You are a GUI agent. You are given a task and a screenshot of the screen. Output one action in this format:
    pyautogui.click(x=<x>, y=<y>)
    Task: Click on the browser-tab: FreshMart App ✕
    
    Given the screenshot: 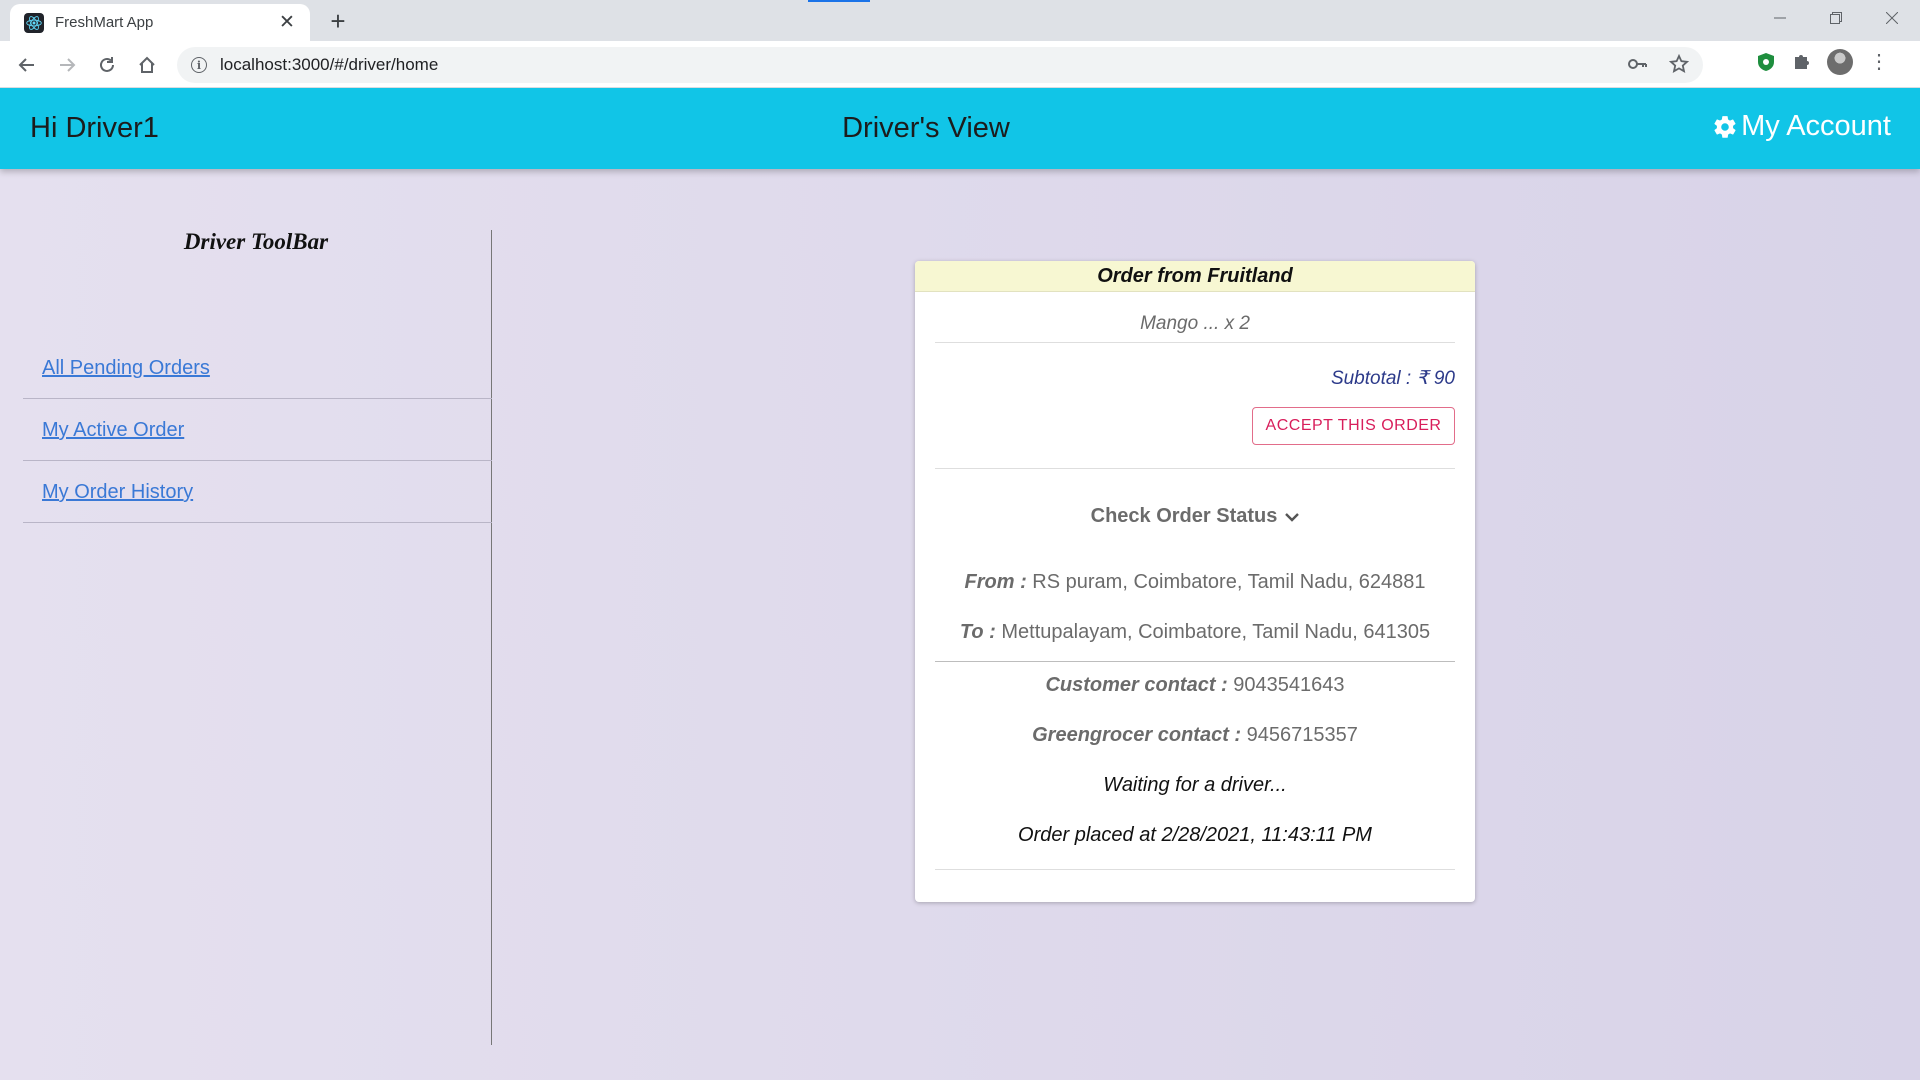 What is the action you would take?
    pyautogui.click(x=160, y=22)
    